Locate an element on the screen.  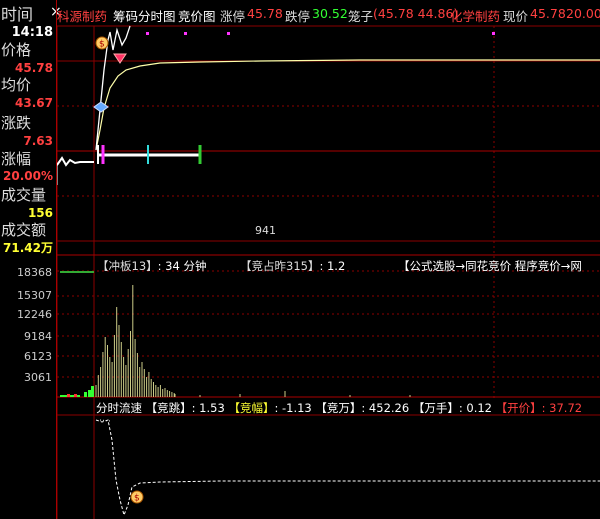
hand-value: : 0.12 is located at coordinates (475, 408).